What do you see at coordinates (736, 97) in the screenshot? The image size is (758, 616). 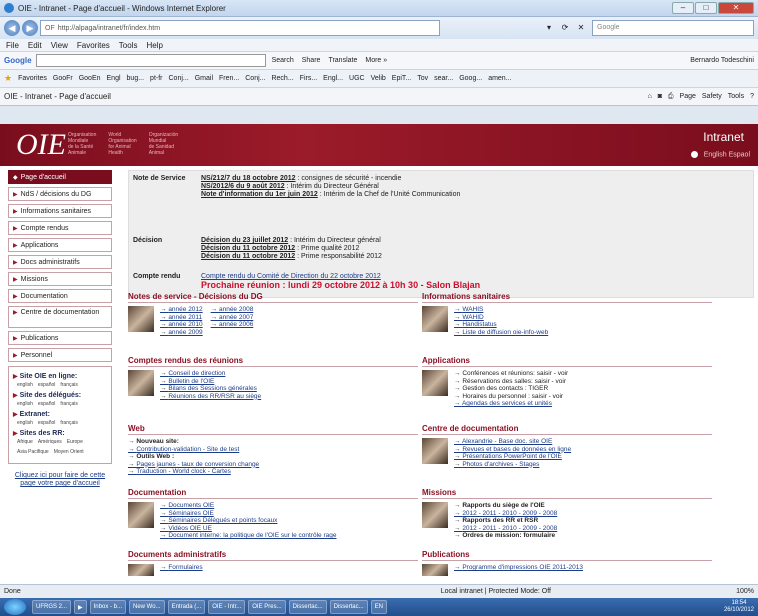 I see `tools-menu: Tools` at bounding box center [736, 97].